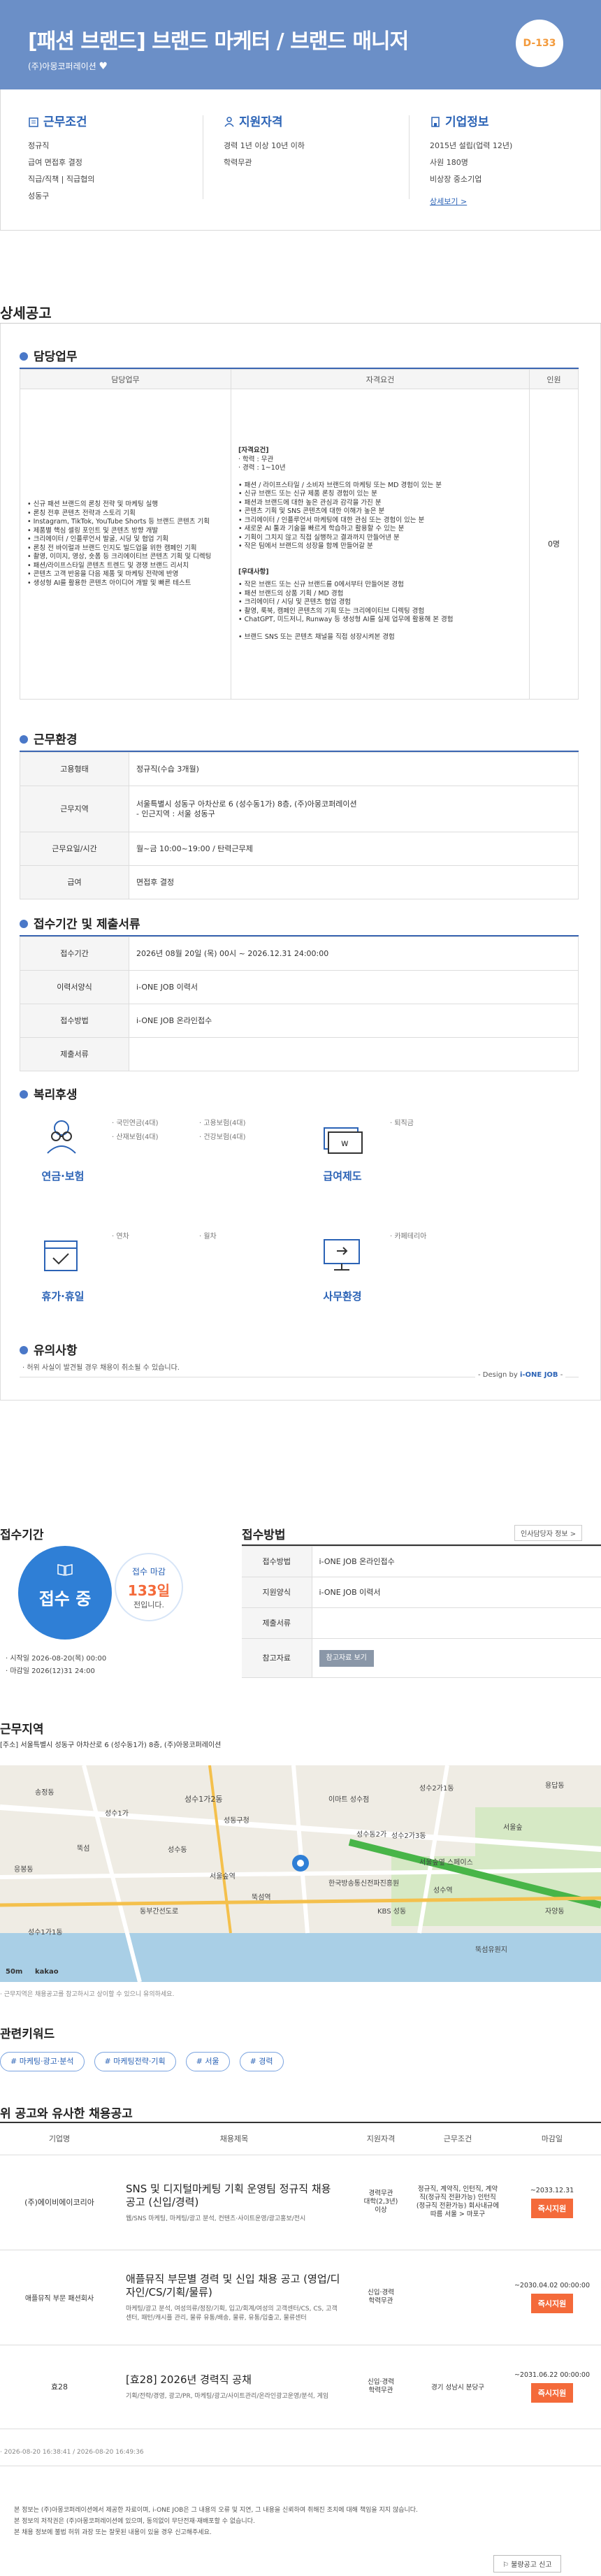 The image size is (601, 2576). What do you see at coordinates (135, 1137) in the screenshot?
I see `benefit-item: · 산재보험(4대)` at bounding box center [135, 1137].